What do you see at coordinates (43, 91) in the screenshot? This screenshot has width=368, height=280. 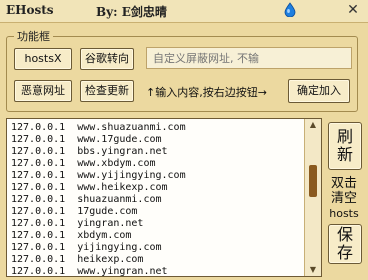 I see `malicious-sites-button: 恶意网址` at bounding box center [43, 91].